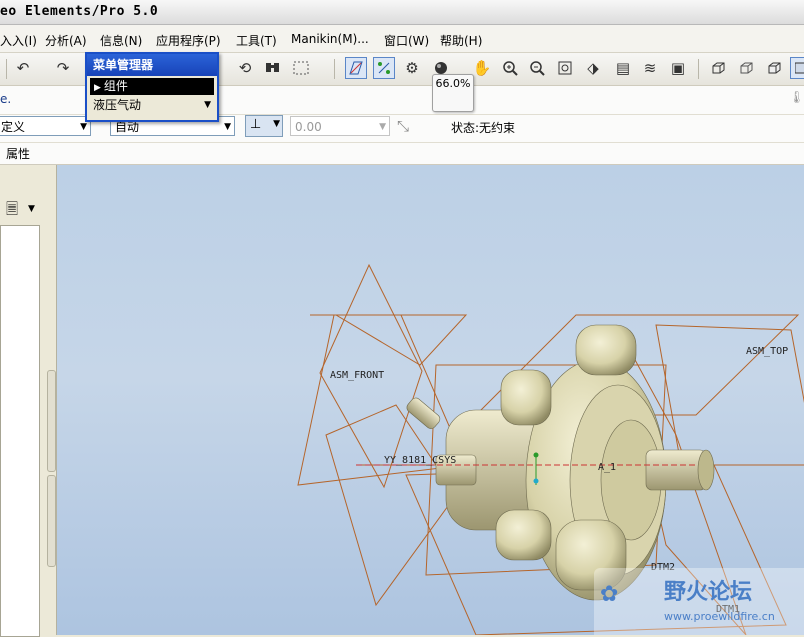 The image size is (804, 637). I want to click on menu-manager-item-hydraulic: 液压气动 ▼, so click(152, 105).